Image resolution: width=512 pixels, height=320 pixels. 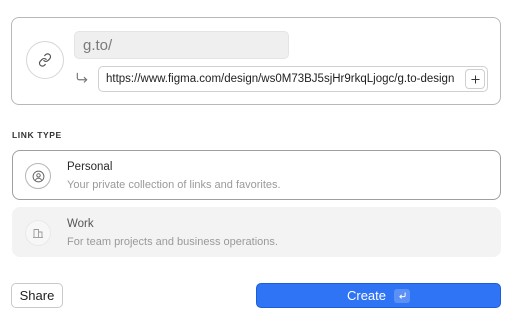 I want to click on user-icon, so click(x=38, y=176).